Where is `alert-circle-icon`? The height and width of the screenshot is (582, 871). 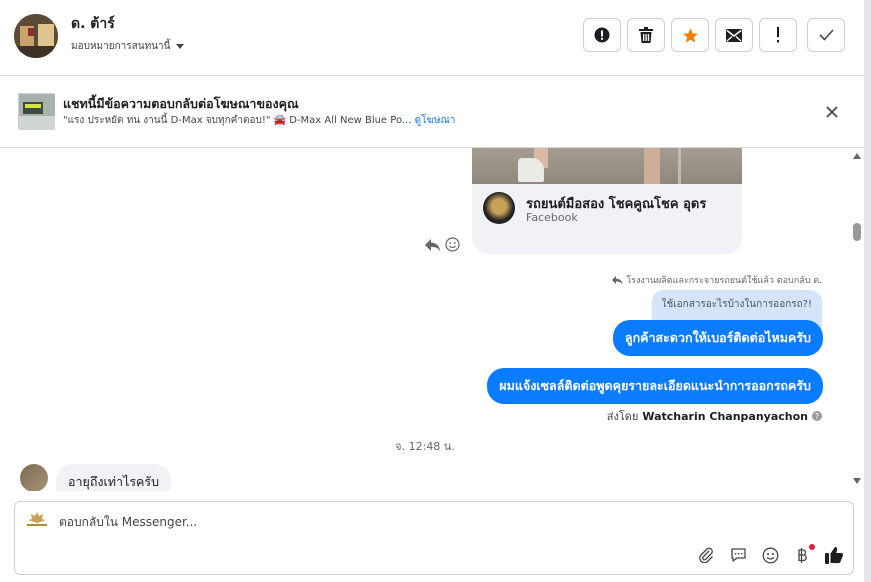
alert-circle-icon is located at coordinates (602, 35).